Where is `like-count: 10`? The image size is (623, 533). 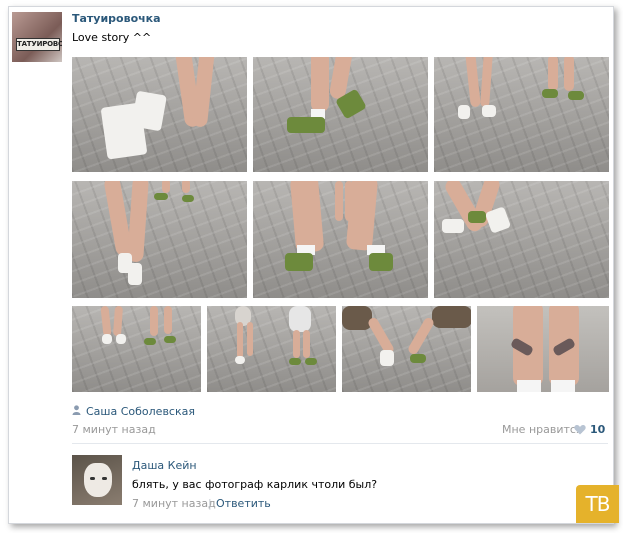
like-count: 10 is located at coordinates (597, 429).